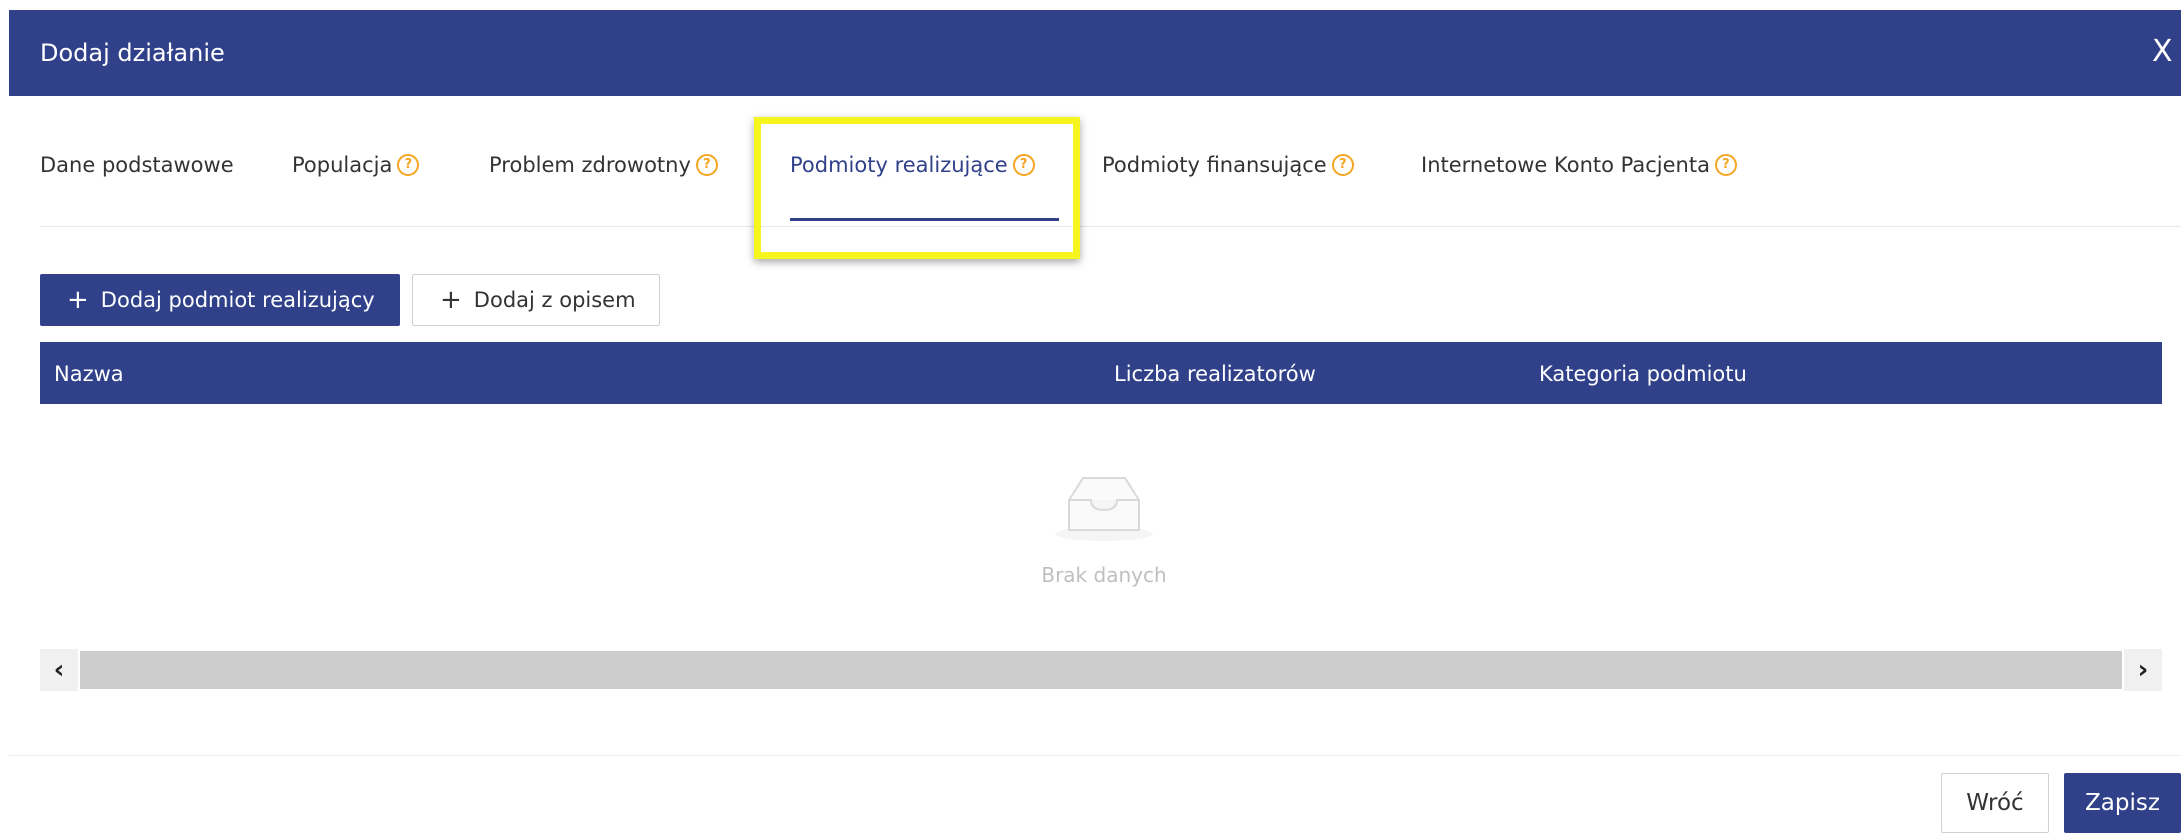 Image resolution: width=2181 pixels, height=833 pixels. Describe the element at coordinates (1565, 165) in the screenshot. I see `tab-label: Internetowe Konto Pacjenta` at that location.